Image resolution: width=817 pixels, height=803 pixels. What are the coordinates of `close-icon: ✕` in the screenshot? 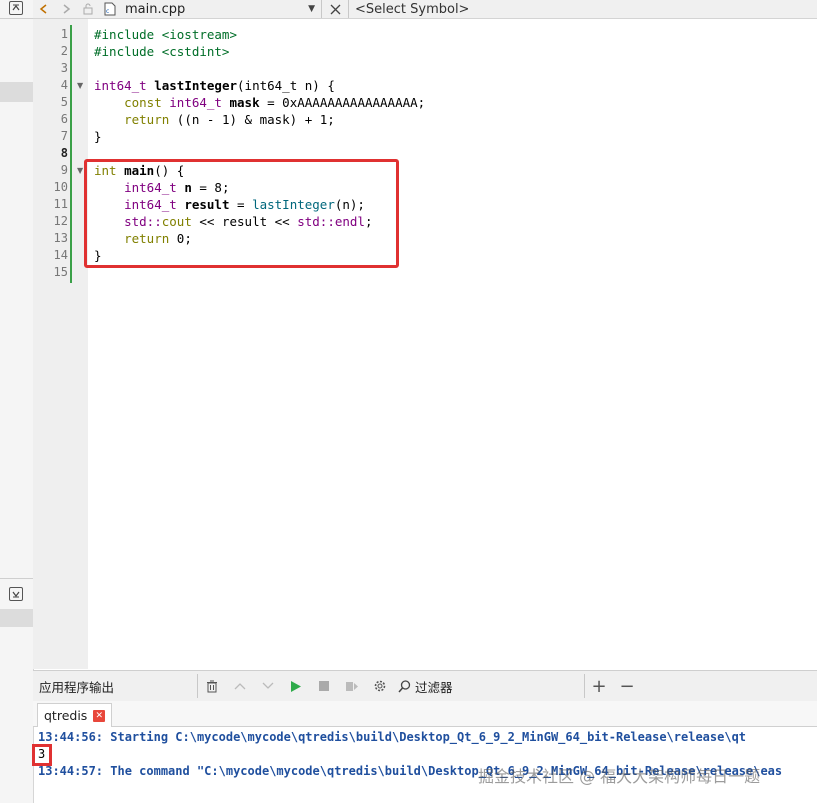 It's located at (99, 715).